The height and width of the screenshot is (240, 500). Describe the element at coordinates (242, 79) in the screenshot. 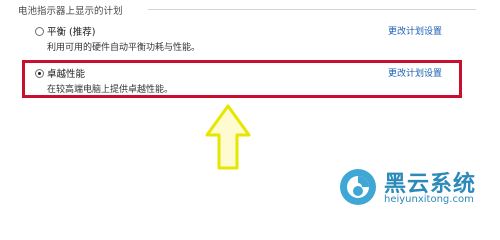

I see `highlight-box` at that location.